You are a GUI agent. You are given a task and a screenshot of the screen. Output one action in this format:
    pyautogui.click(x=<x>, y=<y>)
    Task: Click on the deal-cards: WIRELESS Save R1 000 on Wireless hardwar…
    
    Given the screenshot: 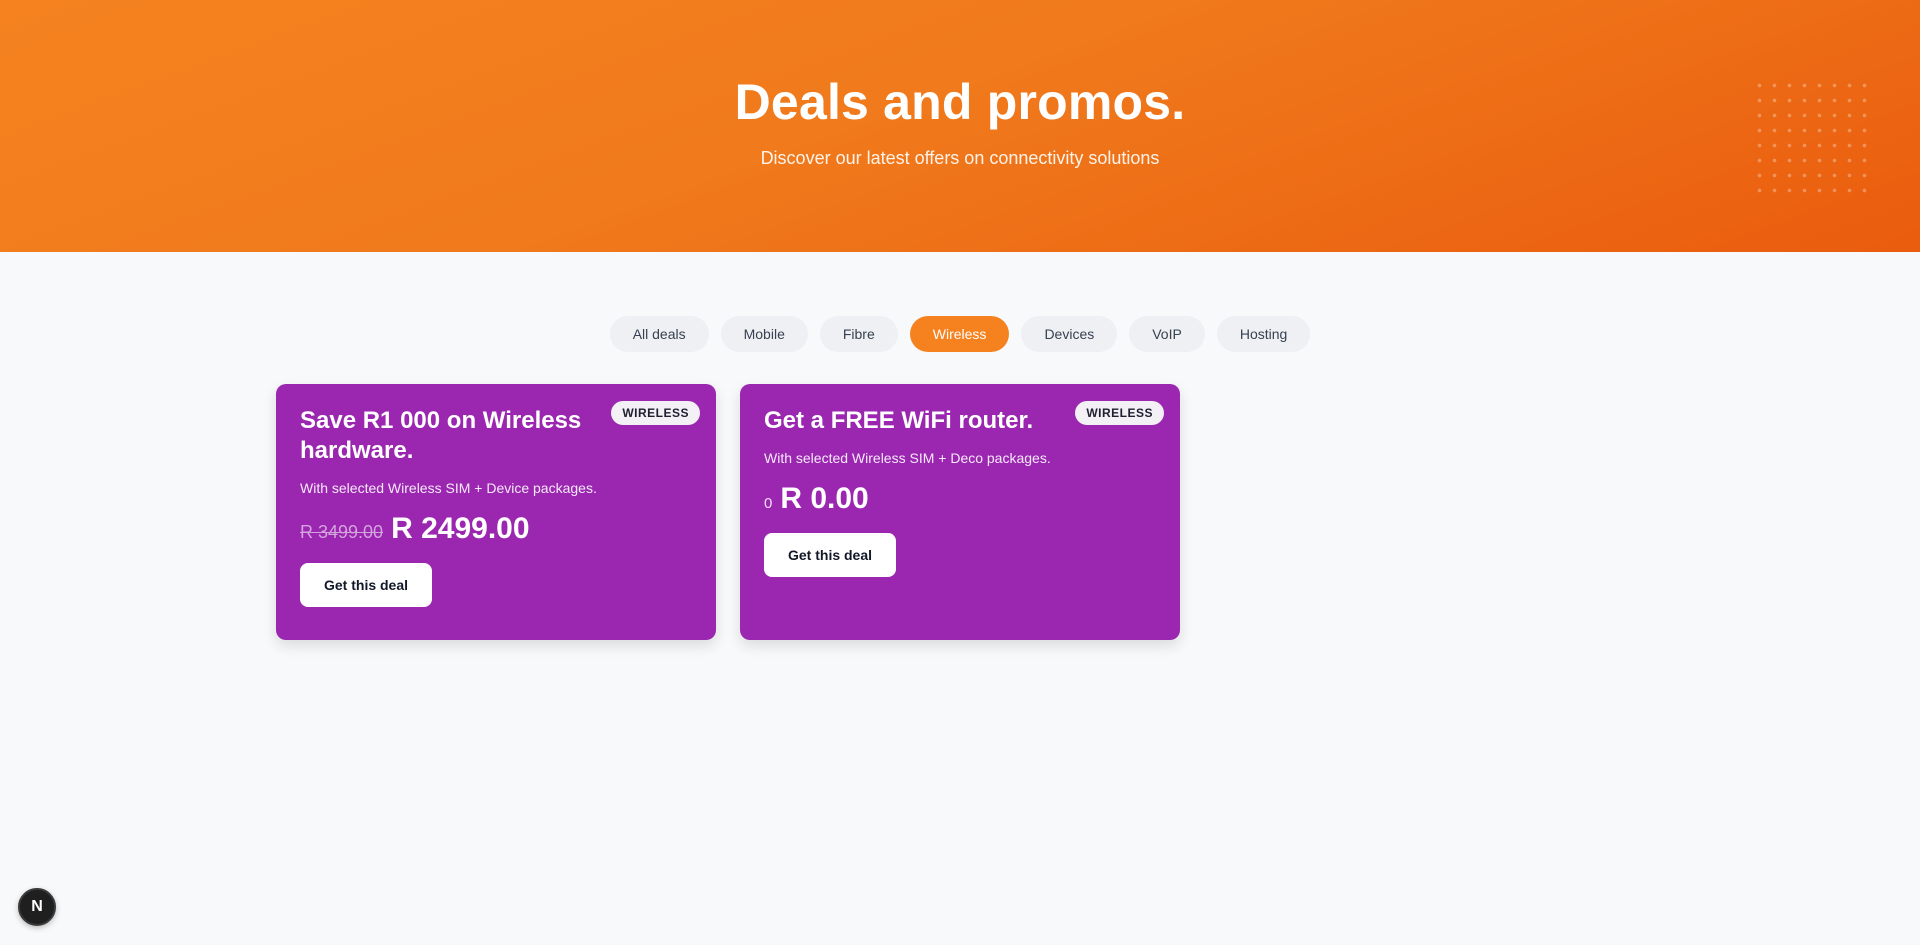 What is the action you would take?
    pyautogui.click(x=728, y=512)
    